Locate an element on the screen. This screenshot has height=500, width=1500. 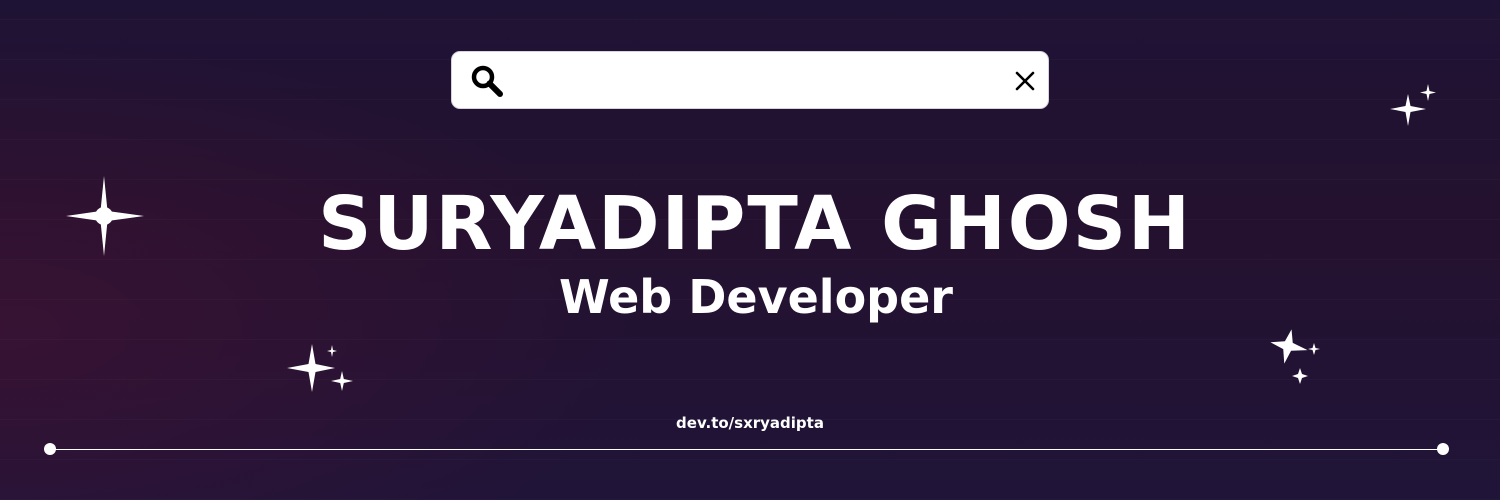
close-icon is located at coordinates (1025, 81).